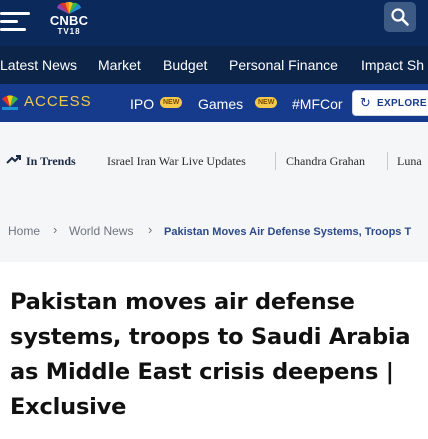 The image size is (428, 439). What do you see at coordinates (10, 102) in the screenshot?
I see `access-logo-icon` at bounding box center [10, 102].